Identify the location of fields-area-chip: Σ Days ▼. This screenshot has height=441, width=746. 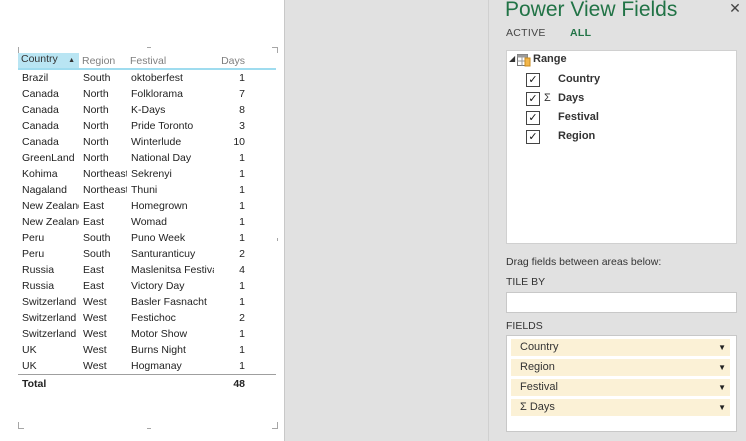
(620, 407).